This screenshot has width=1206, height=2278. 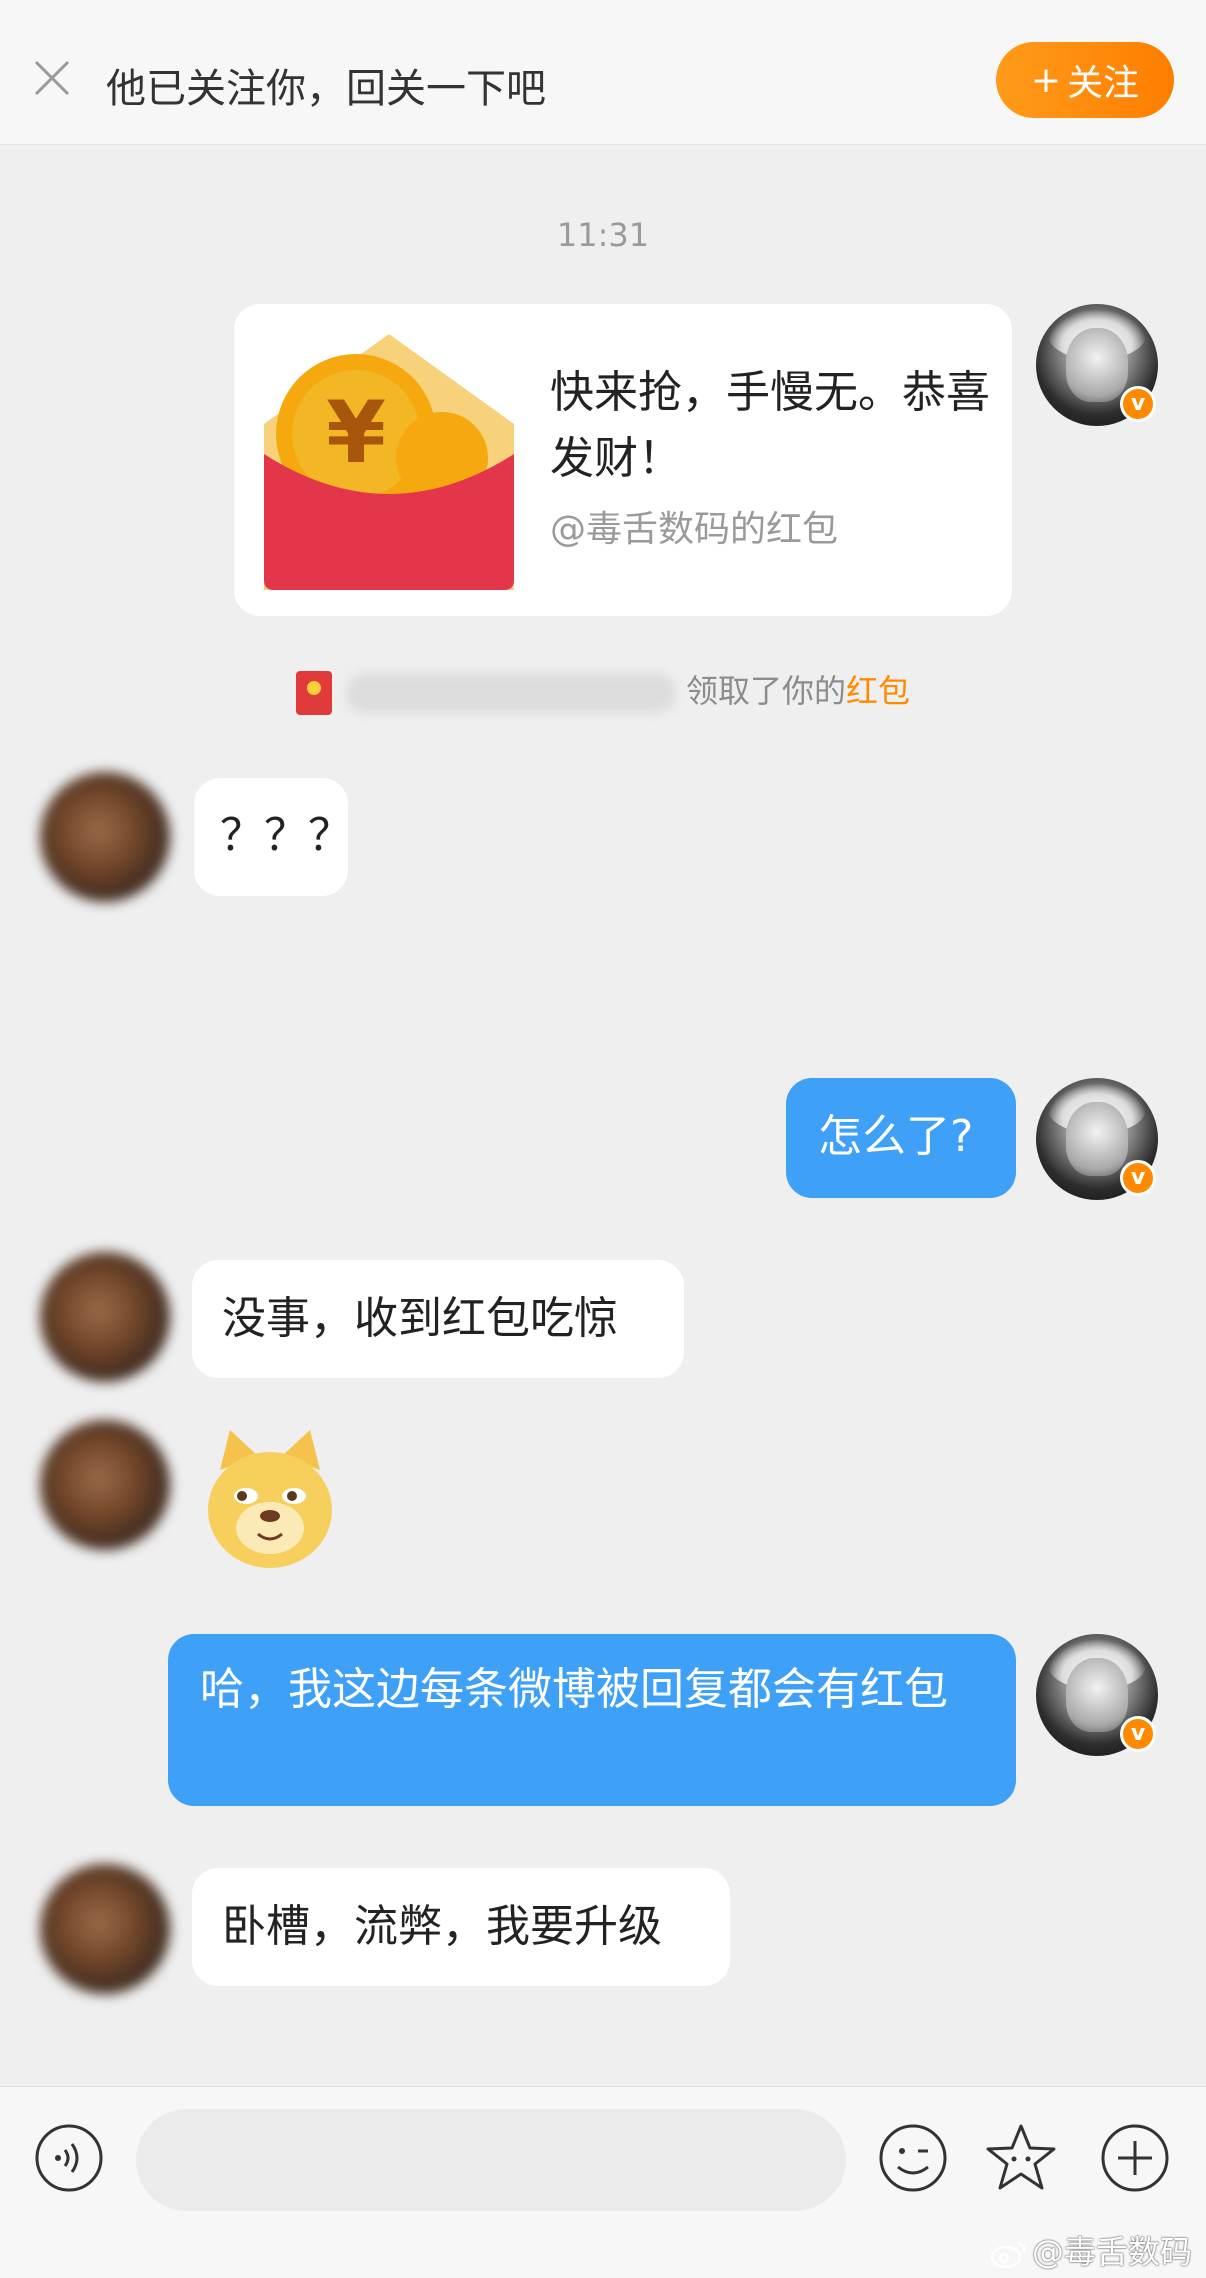 I want to click on close-icon, so click(x=52, y=78).